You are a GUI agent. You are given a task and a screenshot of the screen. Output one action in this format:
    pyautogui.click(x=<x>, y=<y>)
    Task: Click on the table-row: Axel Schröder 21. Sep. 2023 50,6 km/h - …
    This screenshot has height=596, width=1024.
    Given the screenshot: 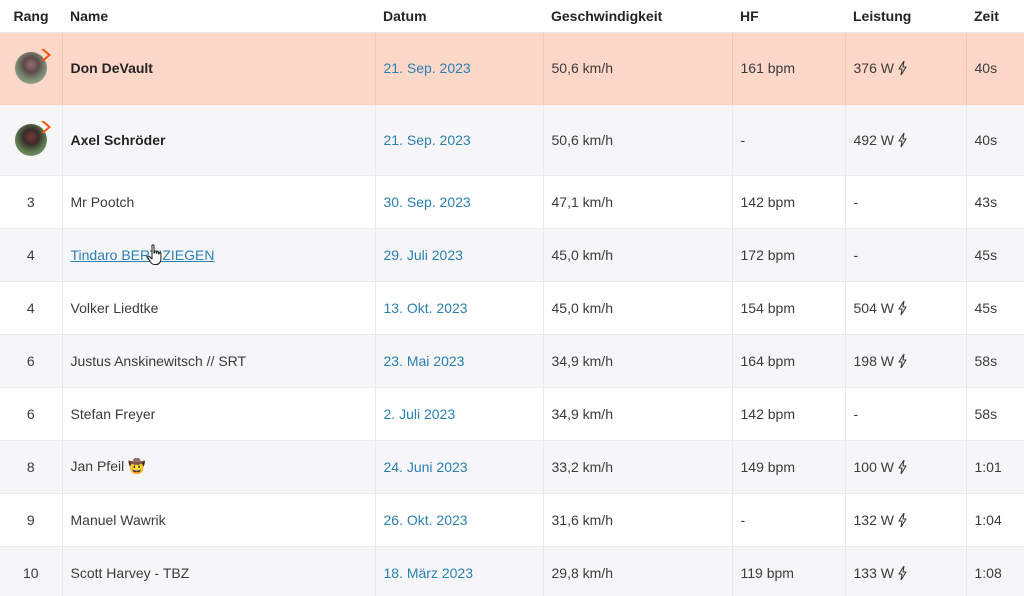 What is the action you would take?
    pyautogui.click(x=512, y=140)
    